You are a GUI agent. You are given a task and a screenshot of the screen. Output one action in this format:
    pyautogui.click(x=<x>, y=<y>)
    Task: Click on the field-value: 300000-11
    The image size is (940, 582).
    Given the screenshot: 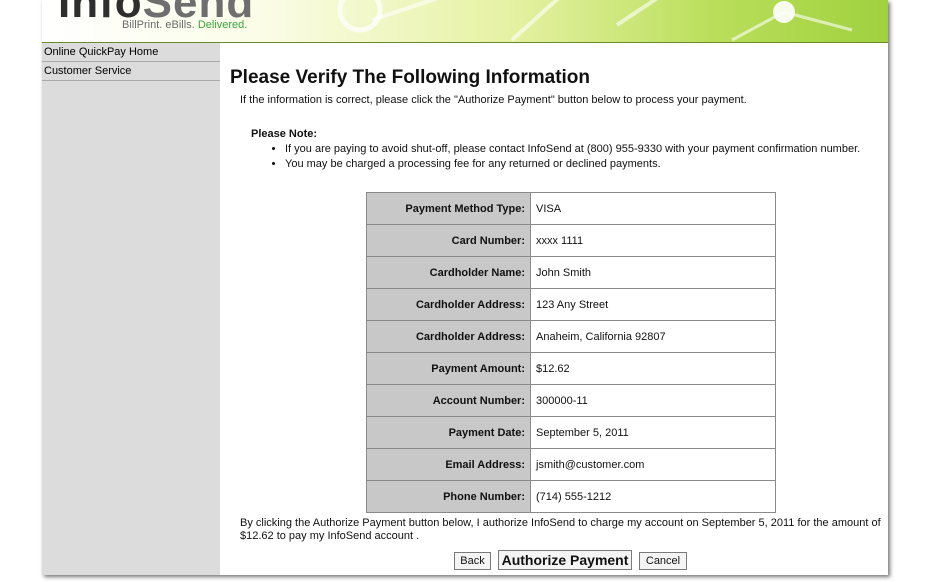 What is the action you would take?
    pyautogui.click(x=653, y=400)
    